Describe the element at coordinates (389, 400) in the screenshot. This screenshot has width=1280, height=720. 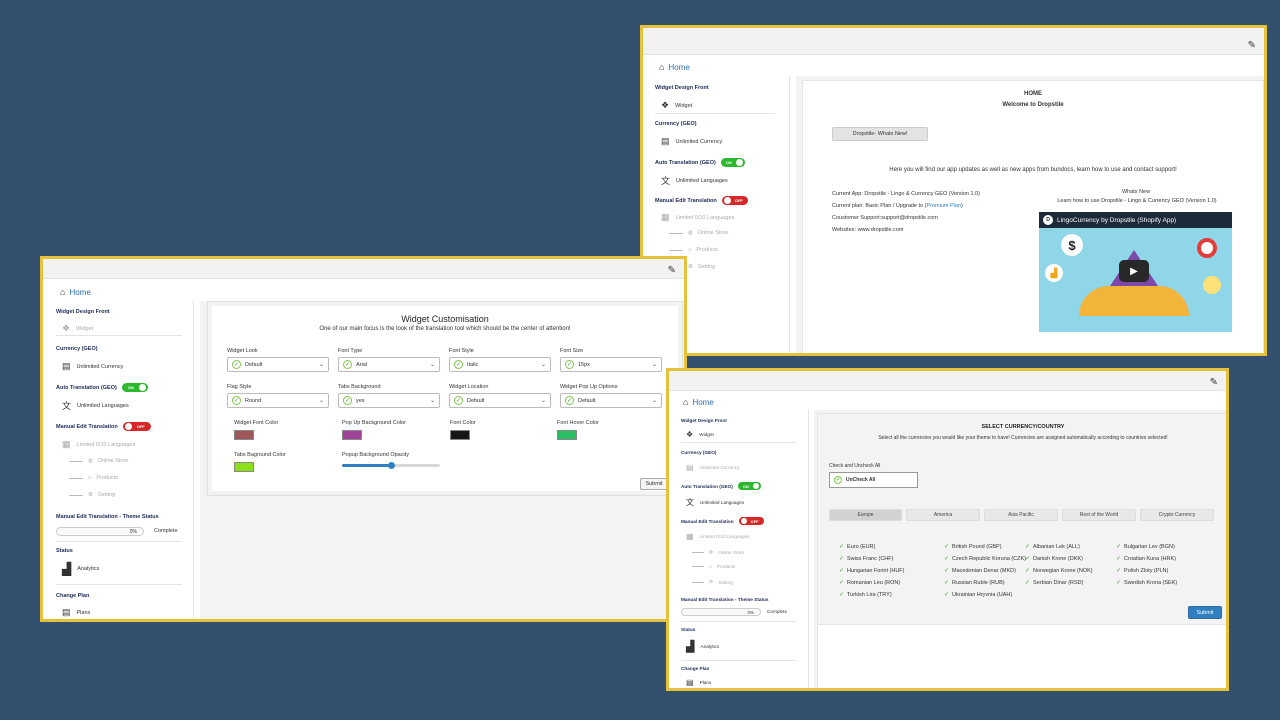
I see `tabs-background-select: ✓ yes ⌄` at that location.